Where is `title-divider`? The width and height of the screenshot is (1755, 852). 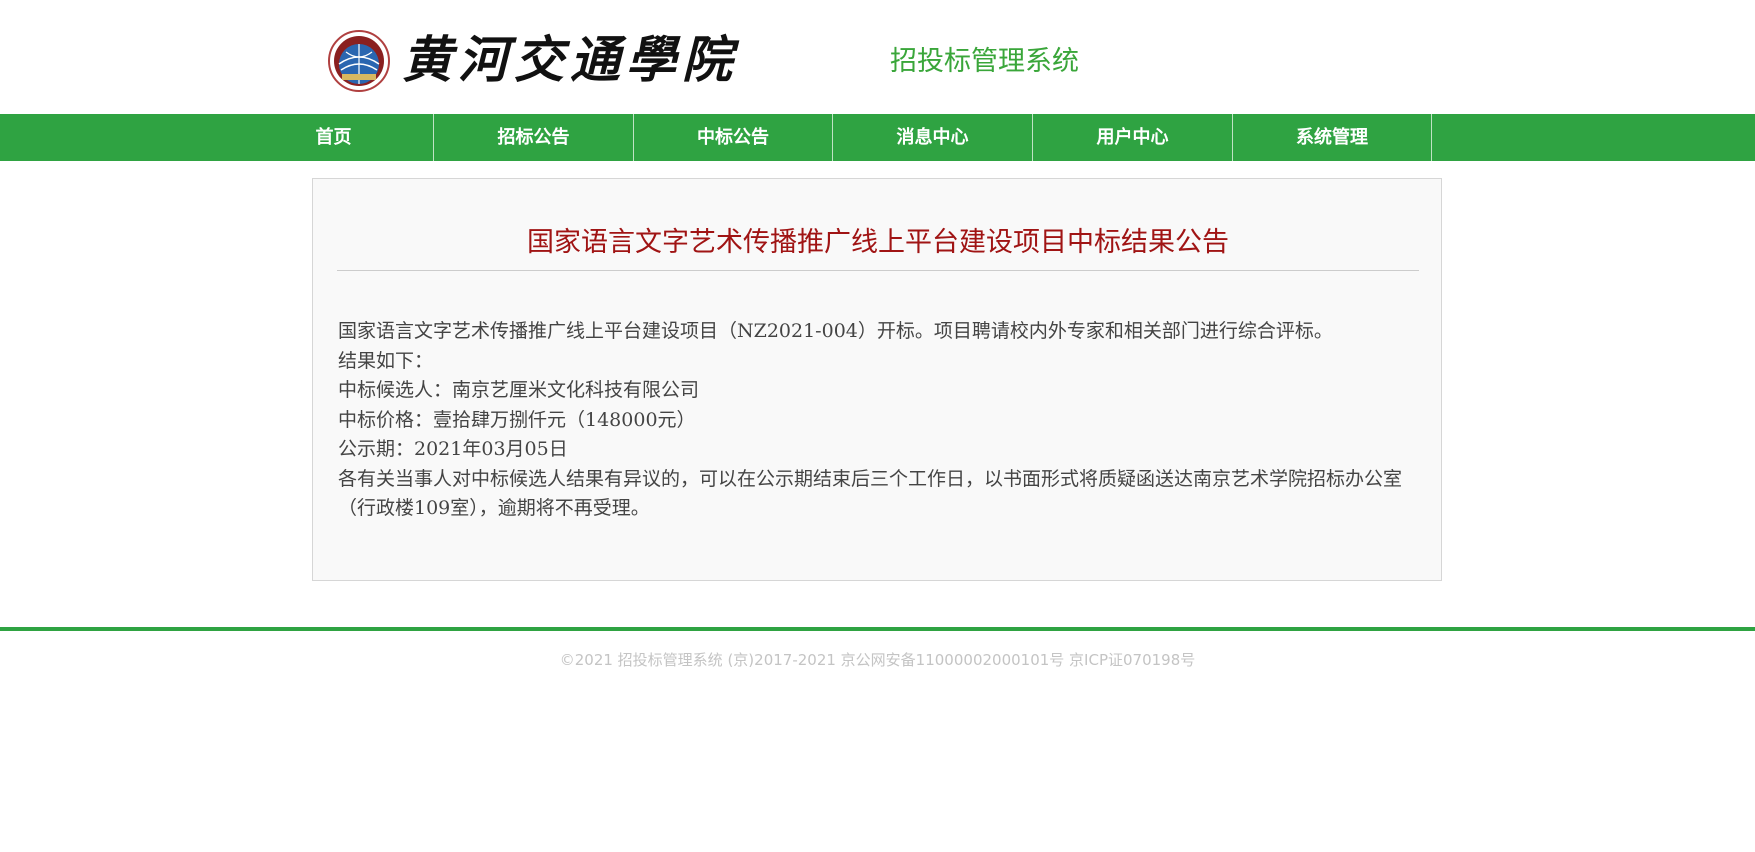
title-divider is located at coordinates (878, 270).